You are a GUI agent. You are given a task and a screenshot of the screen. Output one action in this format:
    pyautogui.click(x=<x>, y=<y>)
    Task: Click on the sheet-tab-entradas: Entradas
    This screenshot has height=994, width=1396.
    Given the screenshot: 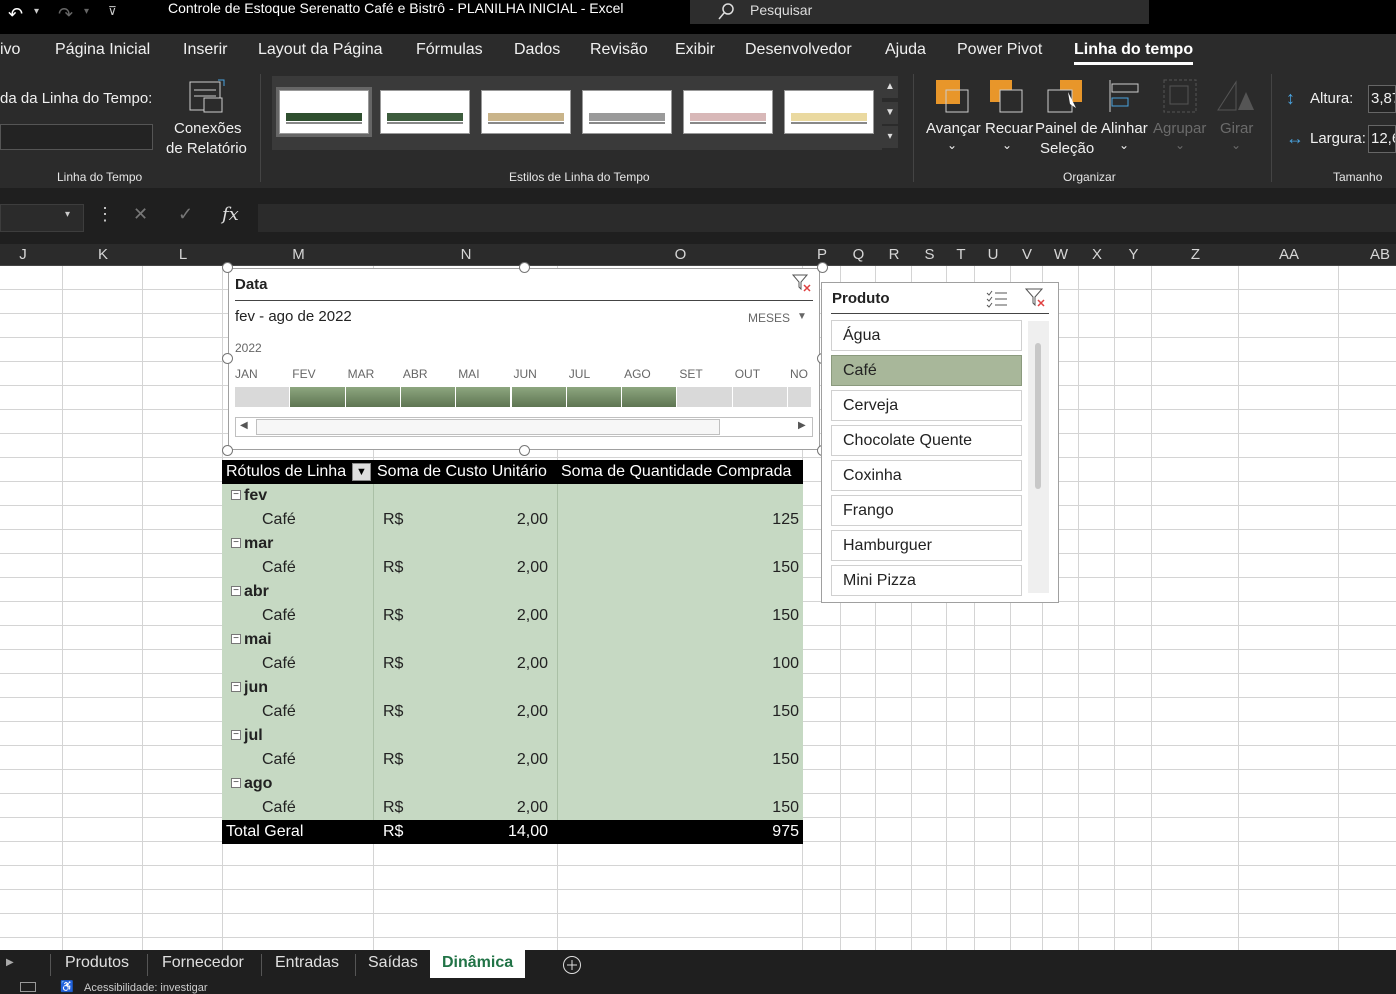 What is the action you would take?
    pyautogui.click(x=307, y=963)
    